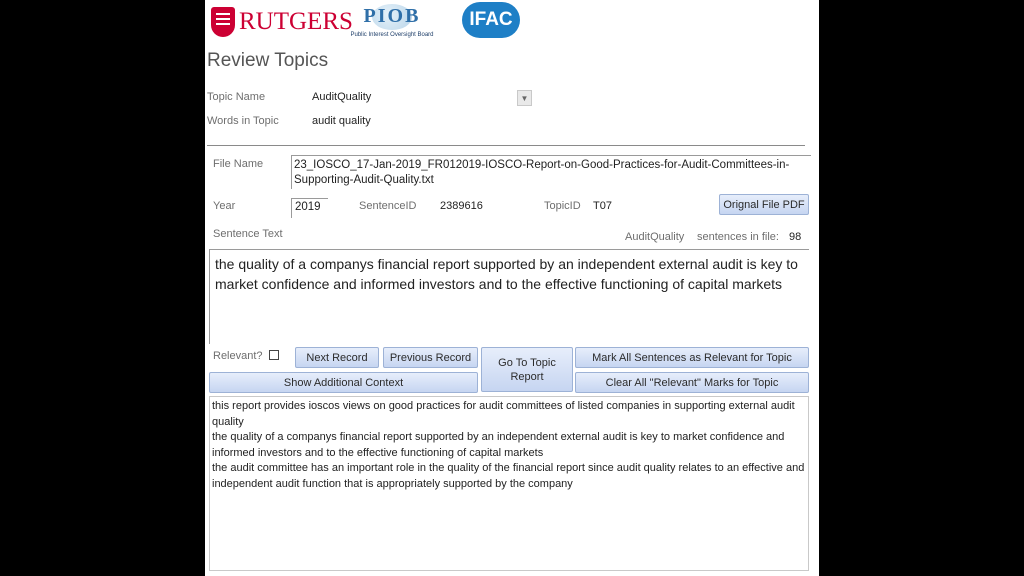  What do you see at coordinates (602, 206) in the screenshot?
I see `topic-id-value: T07` at bounding box center [602, 206].